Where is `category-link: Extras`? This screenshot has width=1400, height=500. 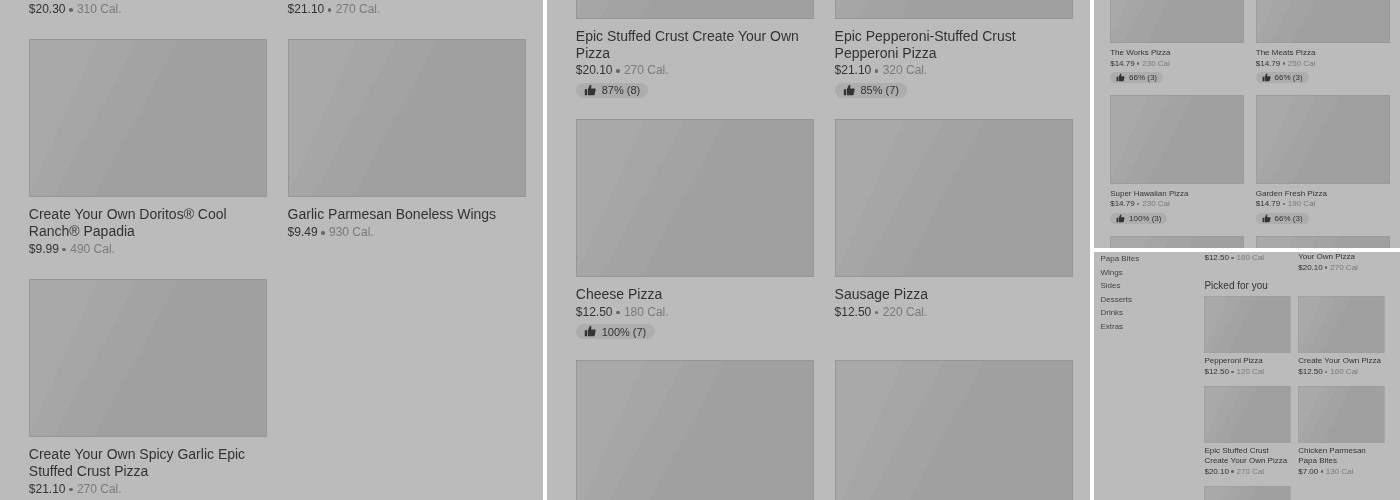 category-link: Extras is located at coordinates (1112, 326).